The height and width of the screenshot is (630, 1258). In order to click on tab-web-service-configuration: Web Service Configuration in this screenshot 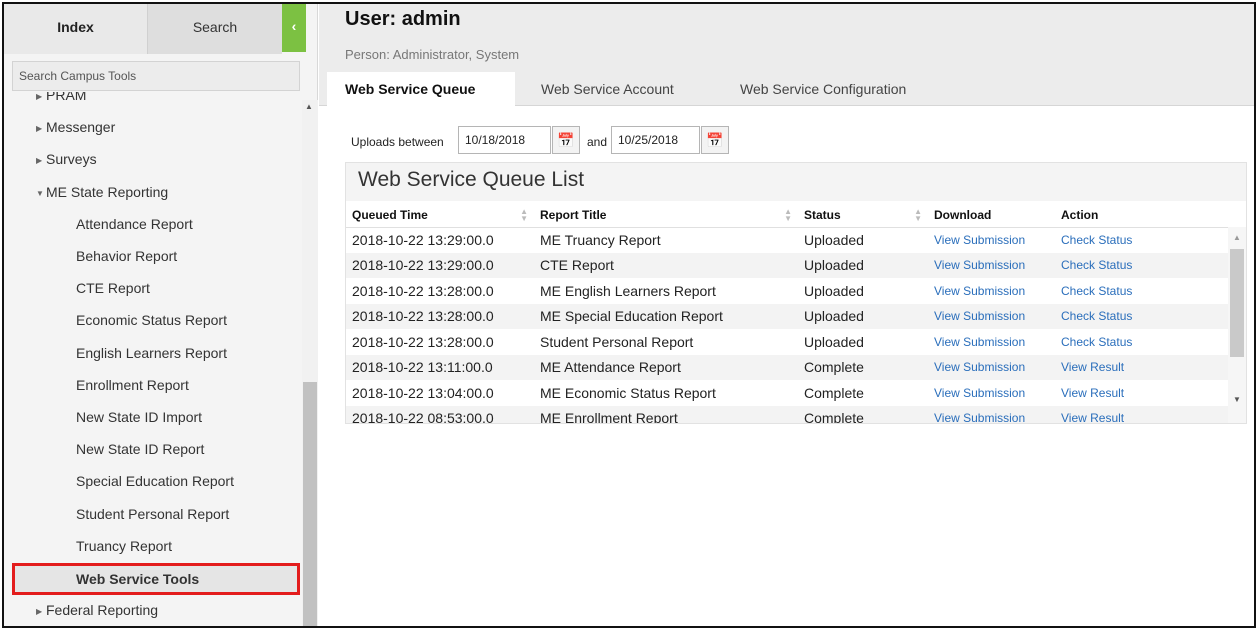, I will do `click(823, 89)`.